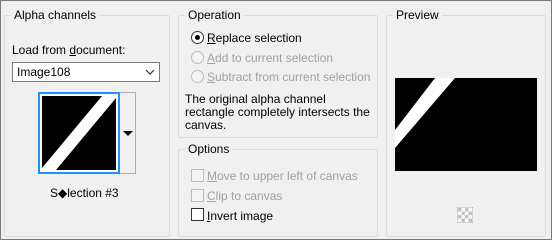 Image resolution: width=552 pixels, height=240 pixels. What do you see at coordinates (240, 216) in the screenshot?
I see `checkbox-invert-image-label: Invert image` at bounding box center [240, 216].